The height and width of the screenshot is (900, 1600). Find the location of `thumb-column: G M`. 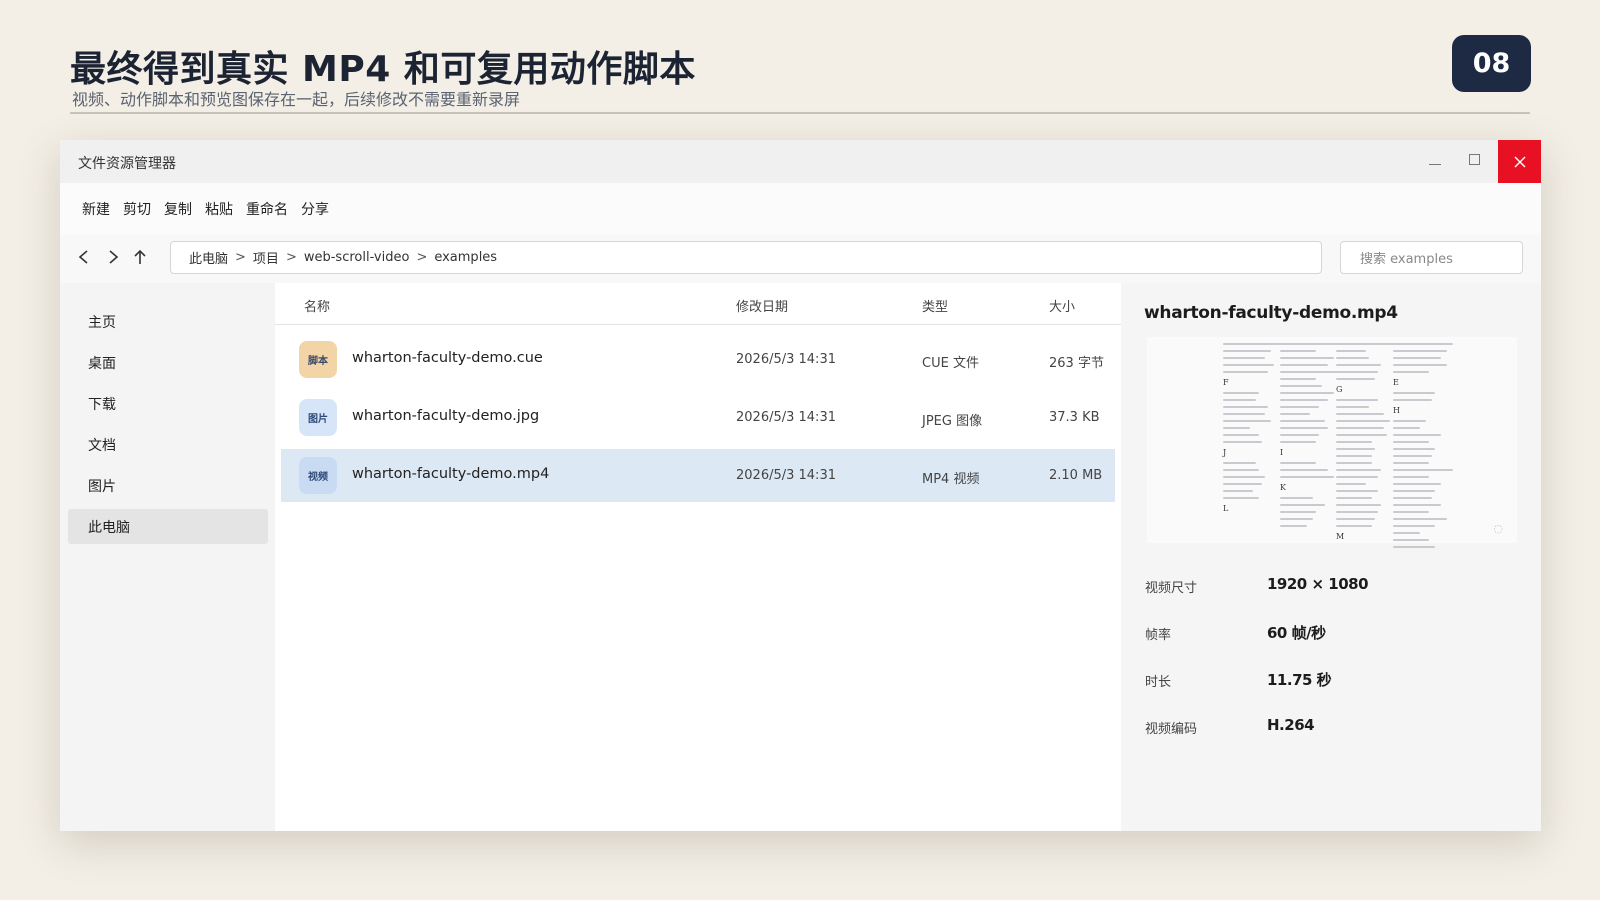

thumb-column: G M is located at coordinates (1366, 444).